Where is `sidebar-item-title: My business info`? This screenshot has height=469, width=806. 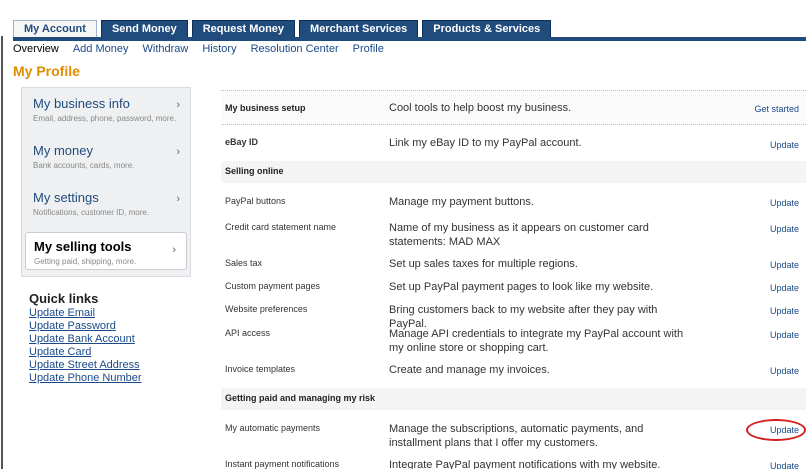
sidebar-item-title: My business info is located at coordinates (81, 103).